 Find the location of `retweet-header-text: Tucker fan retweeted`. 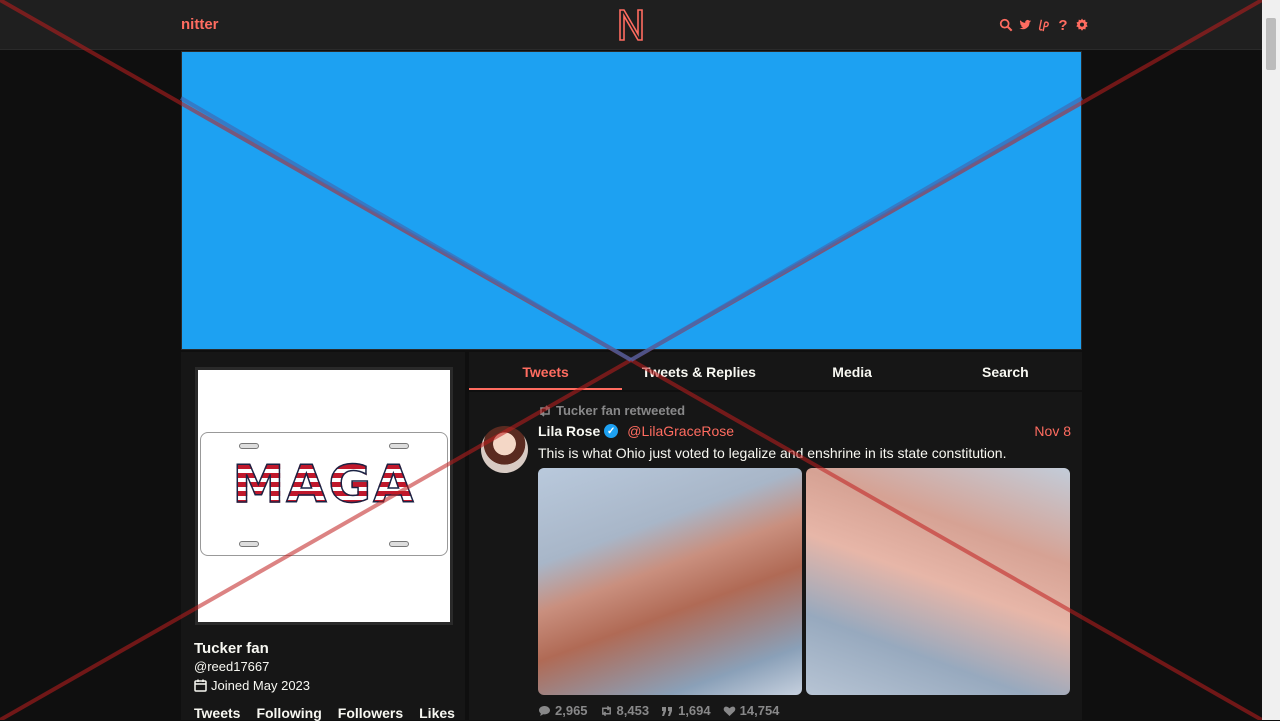

retweet-header-text: Tucker fan retweeted is located at coordinates (620, 410).